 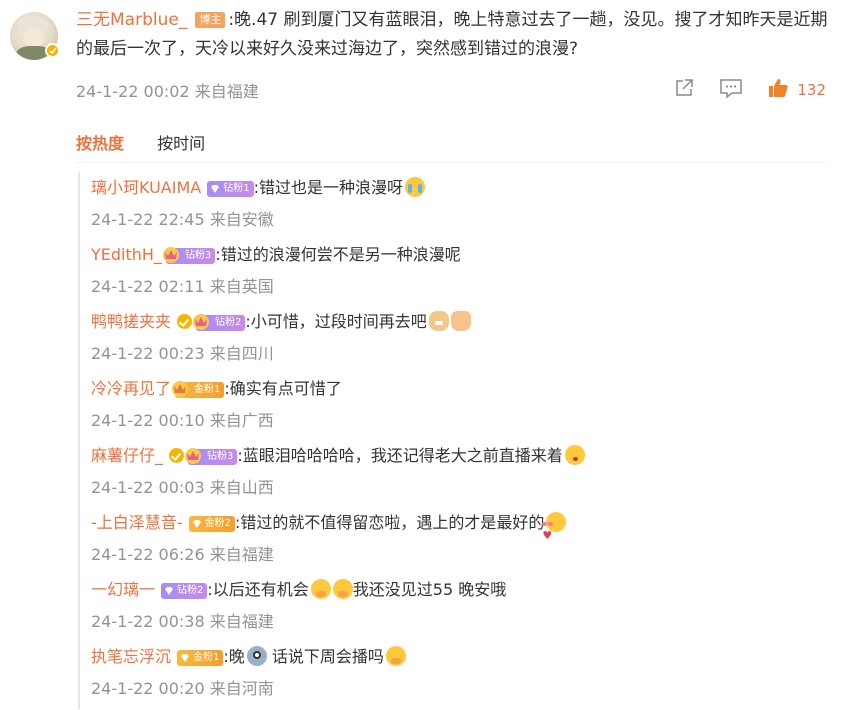 What do you see at coordinates (241, 487) in the screenshot?
I see `reply-location: 来自山西` at bounding box center [241, 487].